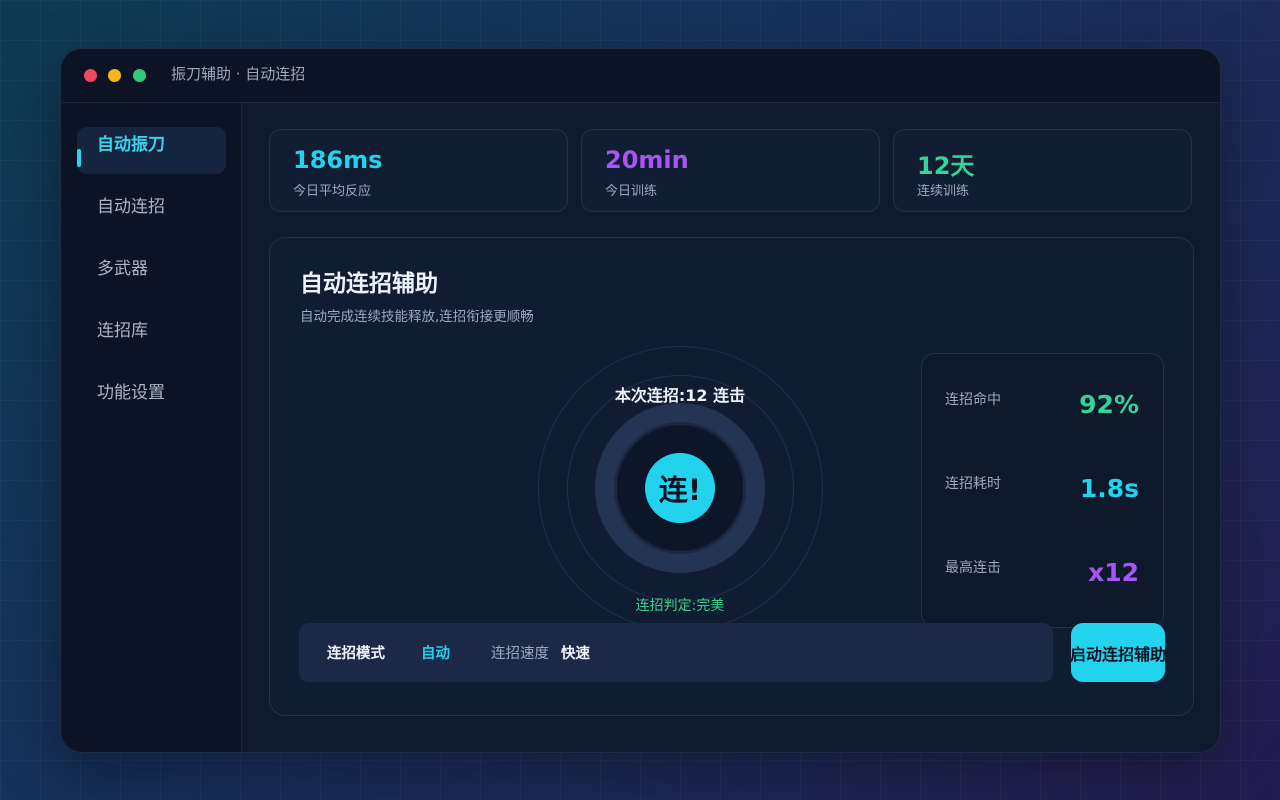  I want to click on combo-judgement: 连招判定:完美, so click(680, 606).